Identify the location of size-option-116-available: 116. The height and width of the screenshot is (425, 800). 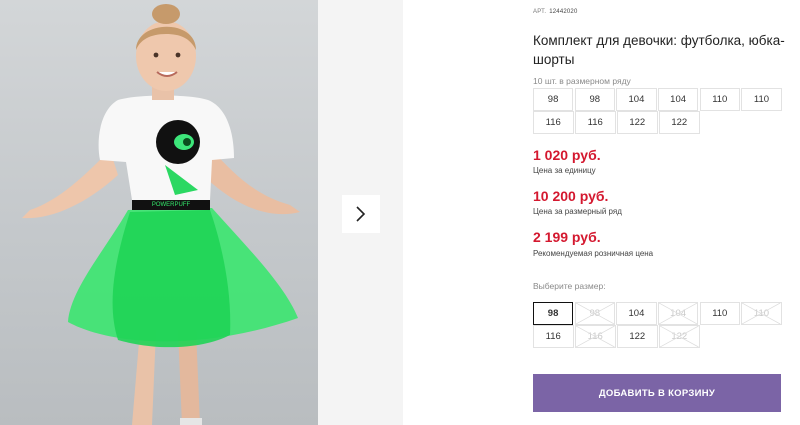
(553, 336).